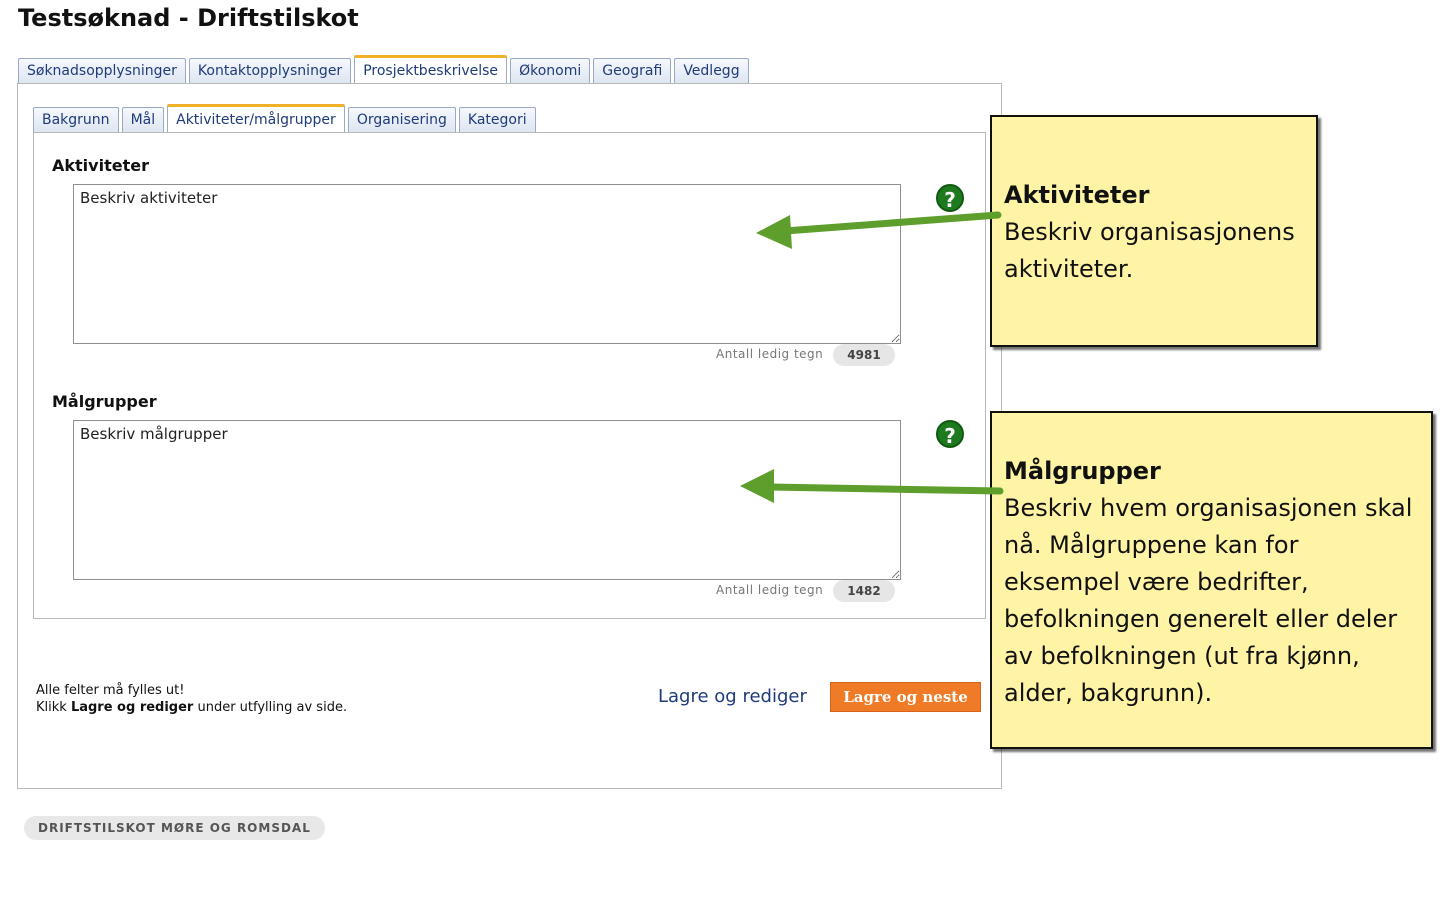 The width and height of the screenshot is (1455, 900). Describe the element at coordinates (143, 120) in the screenshot. I see `subtab-mal: Mål` at that location.